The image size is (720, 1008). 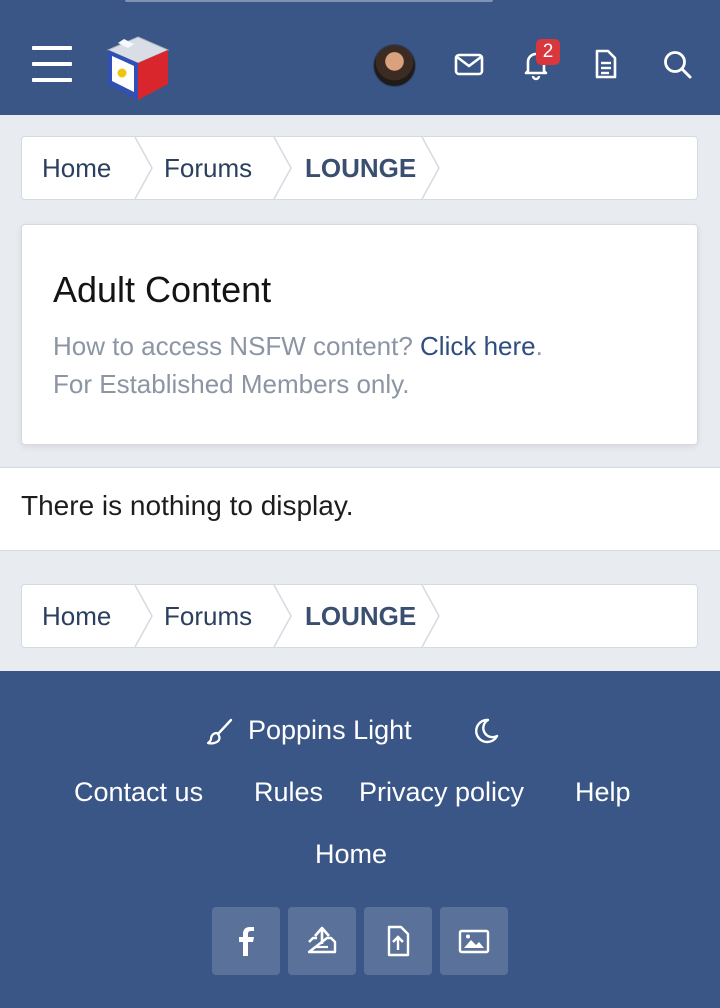 What do you see at coordinates (548, 52) in the screenshot?
I see `notification-badge: 2` at bounding box center [548, 52].